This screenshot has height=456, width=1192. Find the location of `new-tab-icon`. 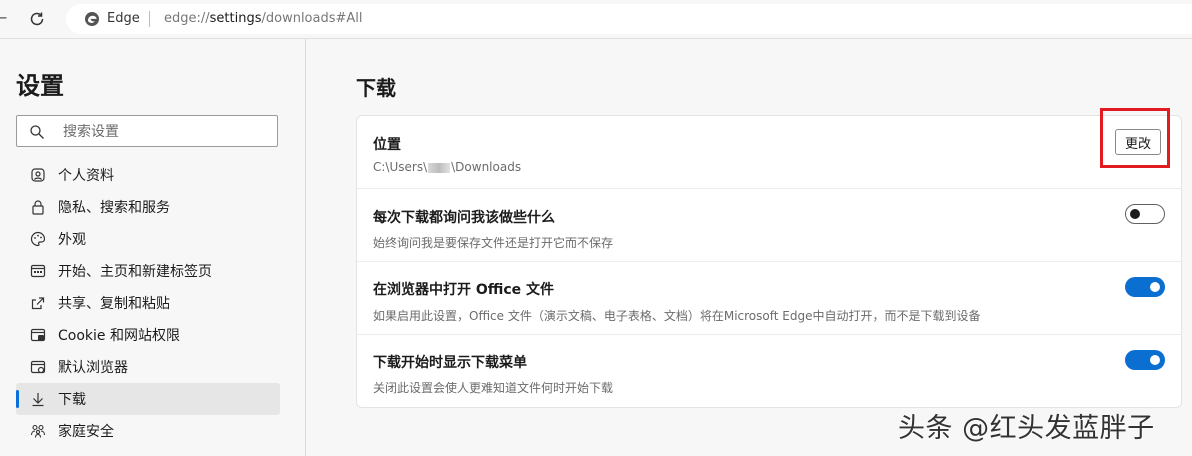

new-tab-icon is located at coordinates (38, 271).